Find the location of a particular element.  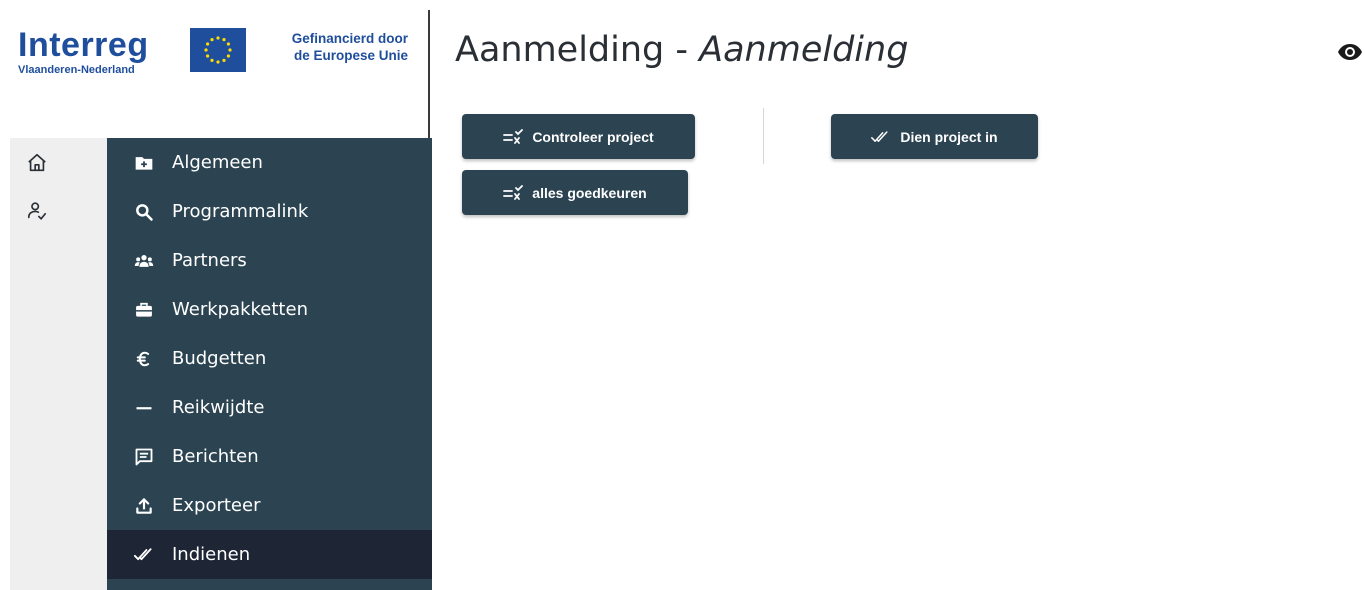

nav-item-budgetten: Budgetten is located at coordinates (269, 358).